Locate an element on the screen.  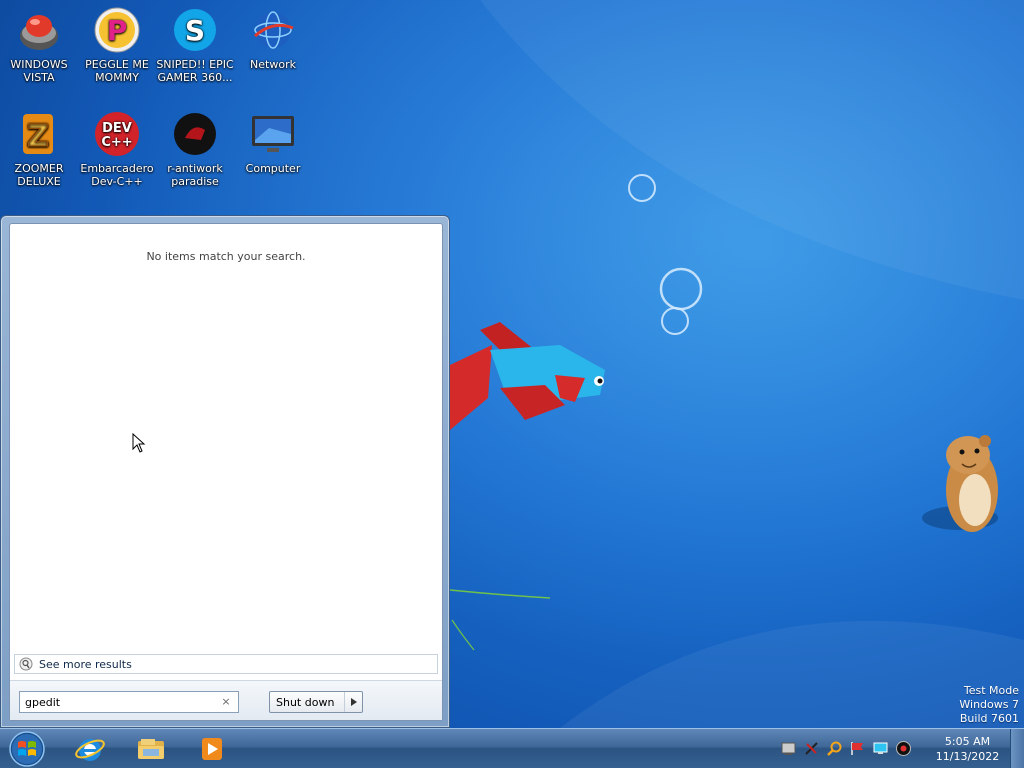
taskbar-media-player is located at coordinates (212, 749).